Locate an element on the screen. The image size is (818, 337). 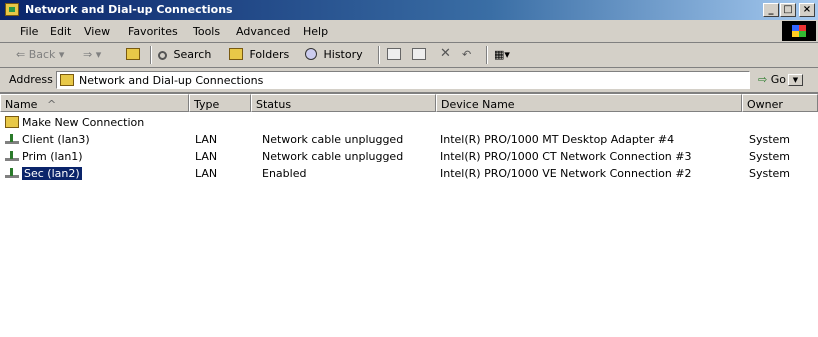
menu-advanced: Advanced is located at coordinates (263, 31).